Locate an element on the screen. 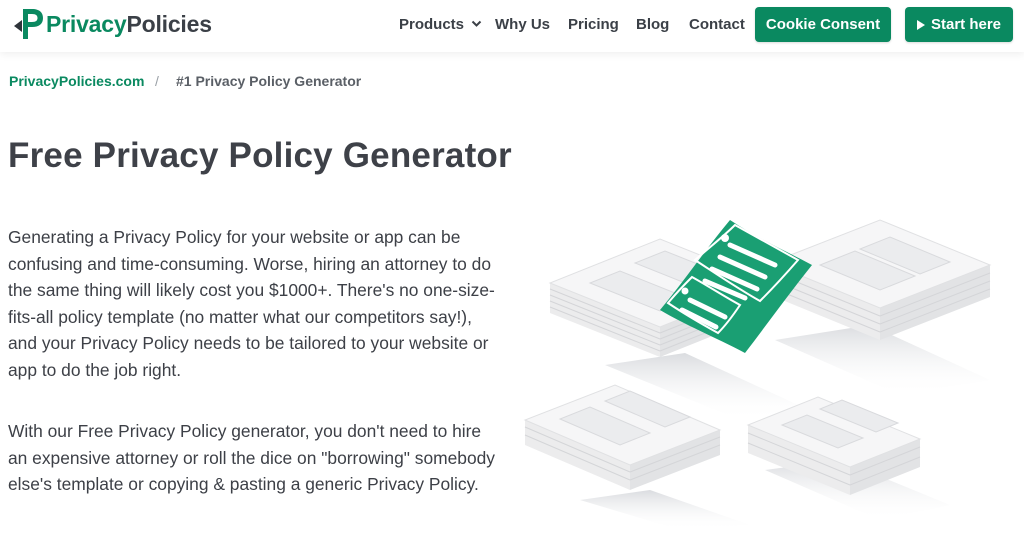 The height and width of the screenshot is (533, 1024). nav-products: Products is located at coordinates (440, 24).